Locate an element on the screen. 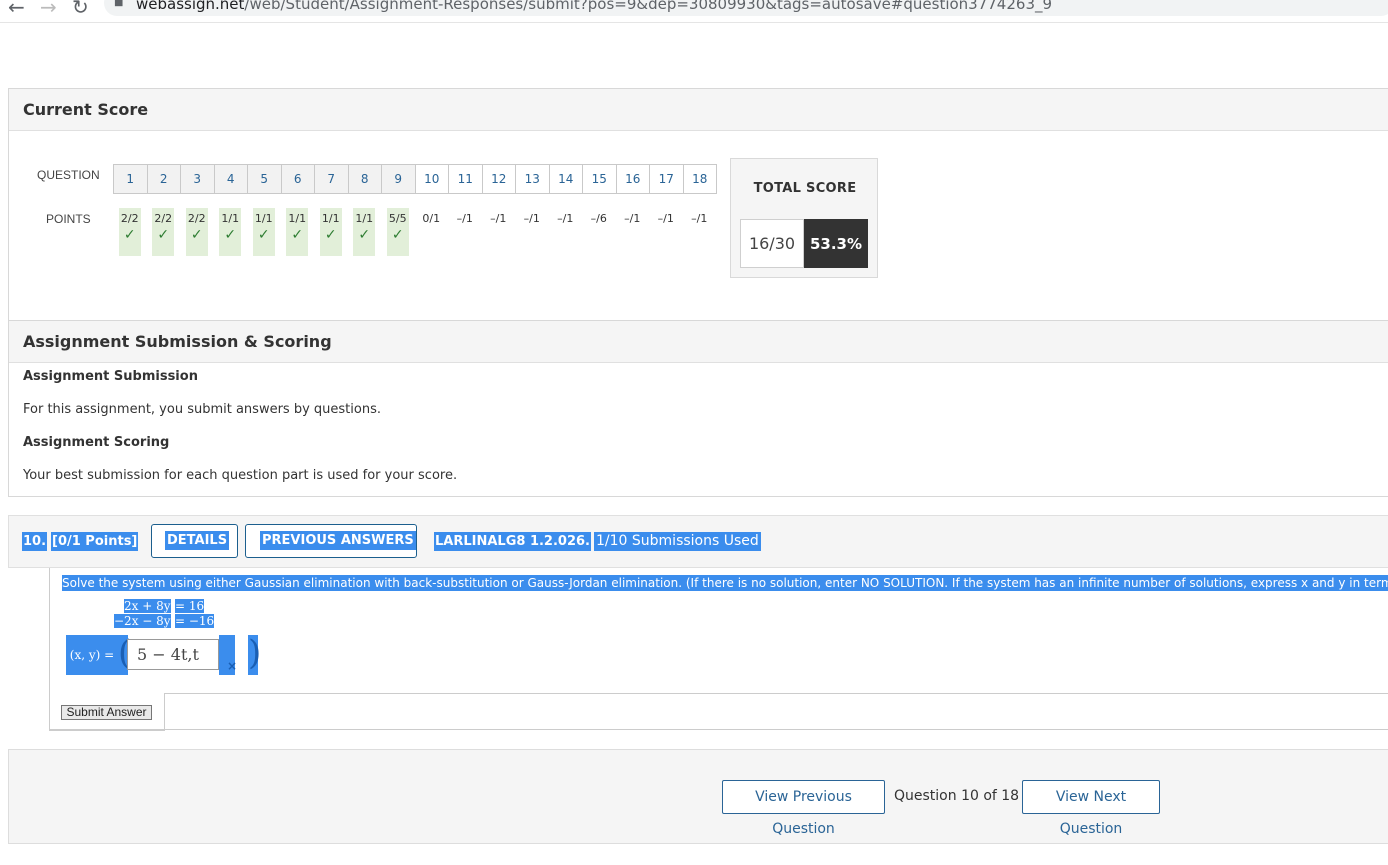 The height and width of the screenshot is (865, 1388). points-cell-17: –/1 is located at coordinates (666, 232).